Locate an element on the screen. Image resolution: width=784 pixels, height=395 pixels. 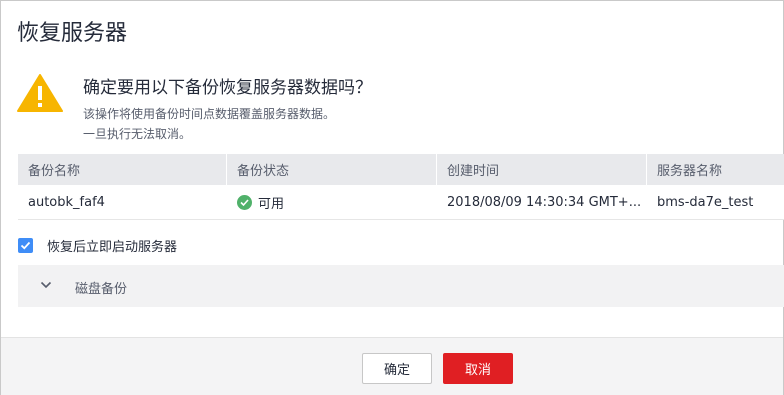
confirm-question: 确定要用以下备份恢复服务器数据吗？ is located at coordinates (227, 88).